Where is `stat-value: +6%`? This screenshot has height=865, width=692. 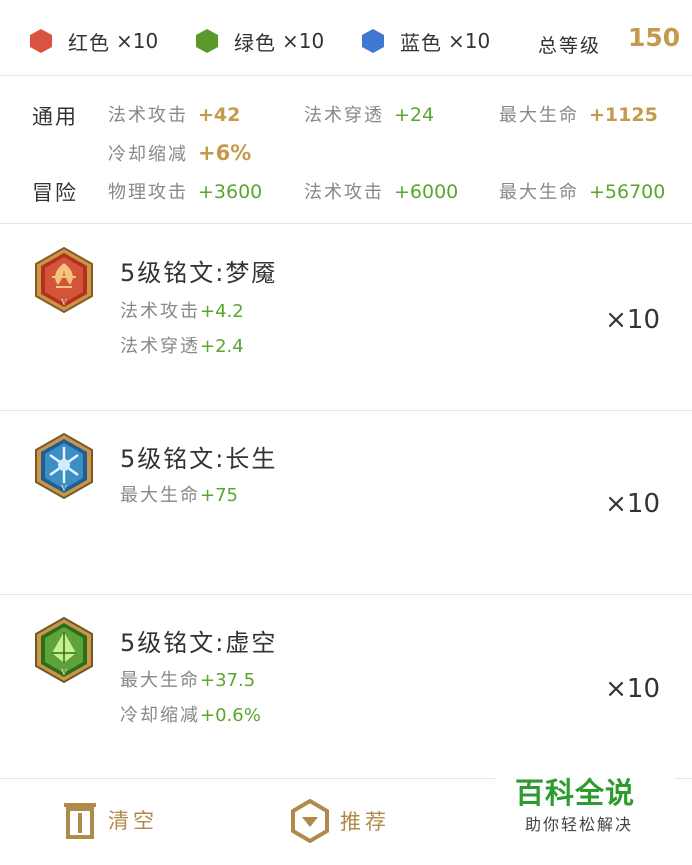
stat-value: +6% is located at coordinates (225, 153).